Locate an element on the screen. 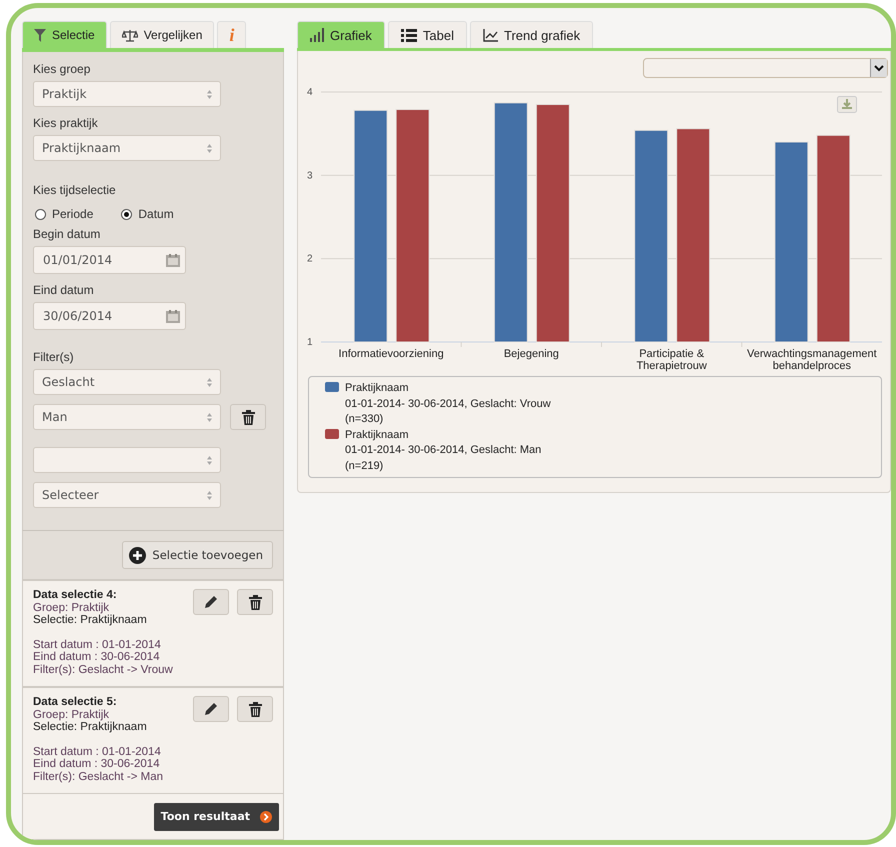 The image size is (896, 847). select-field: Praktijknaam is located at coordinates (127, 148).